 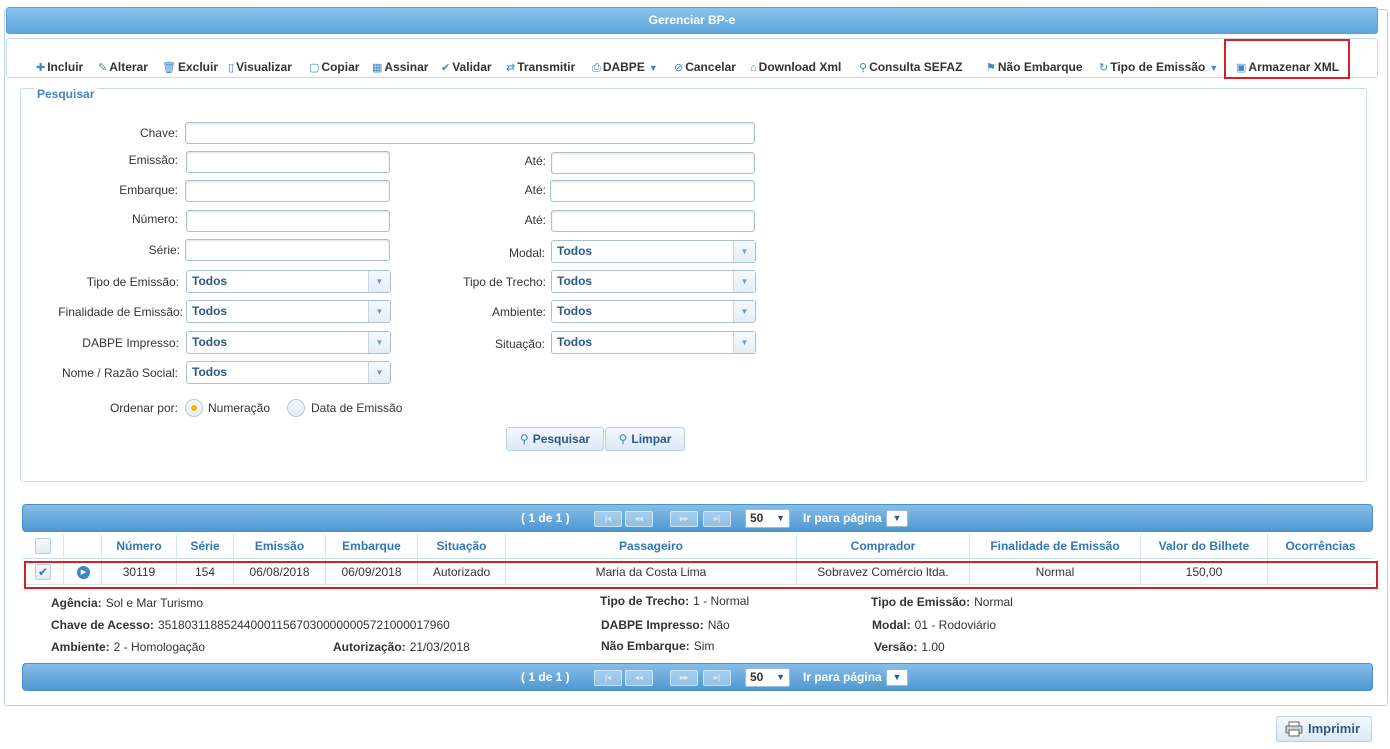 I want to click on dabpe-menu: ⎙ DABPE ▼, so click(x=625, y=67).